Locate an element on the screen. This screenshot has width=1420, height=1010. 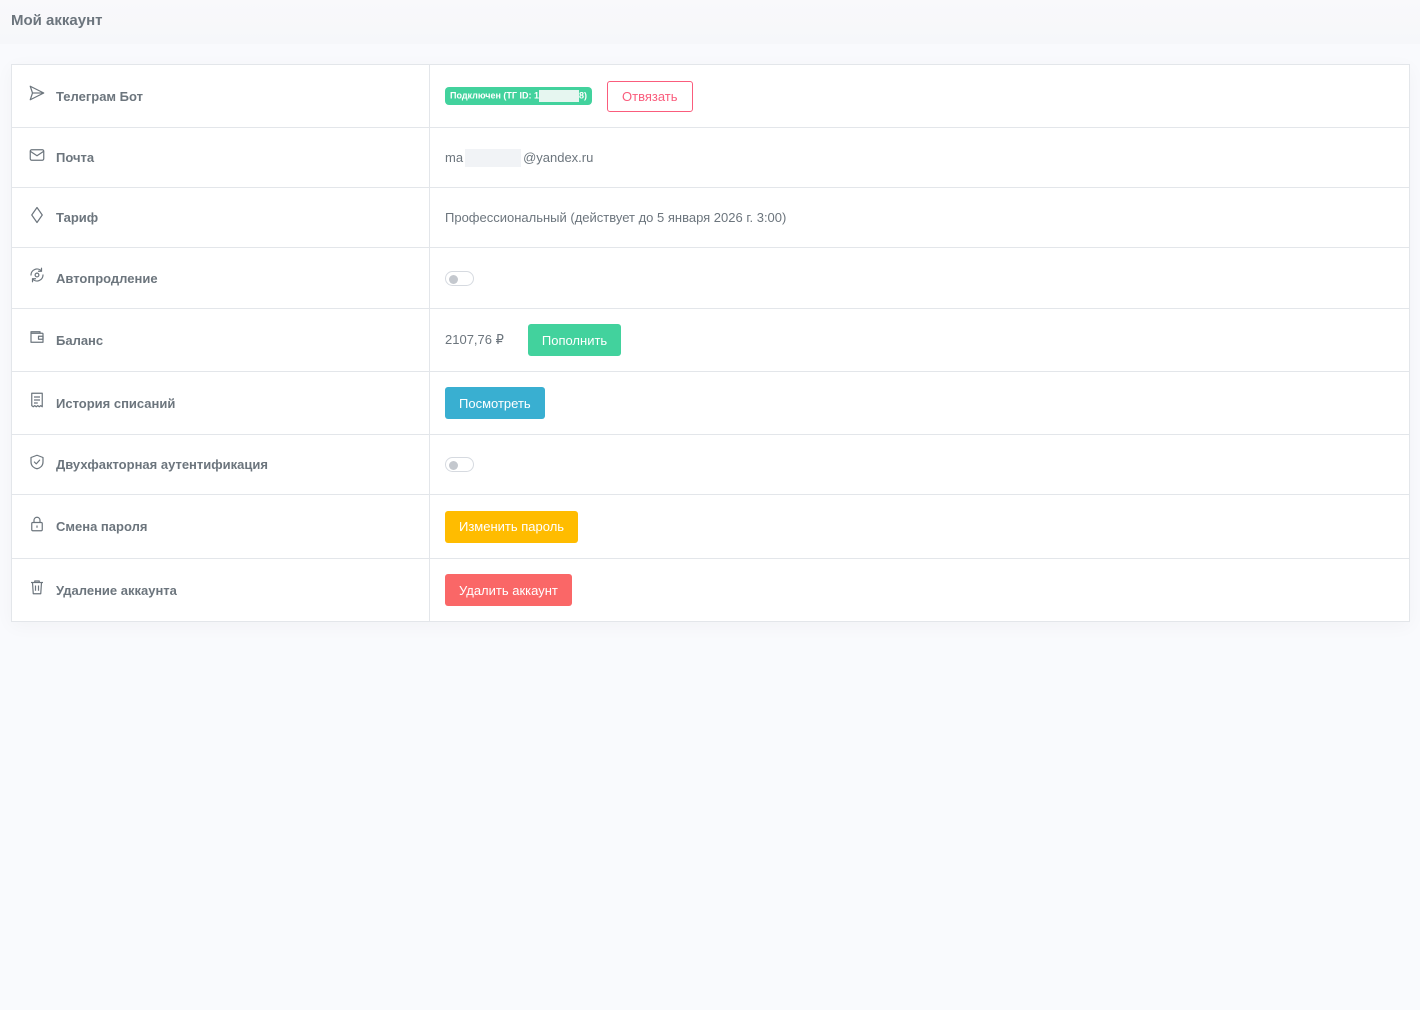
row-delete: Удаление аккаунта Удалить аккаунт is located at coordinates (710, 590).